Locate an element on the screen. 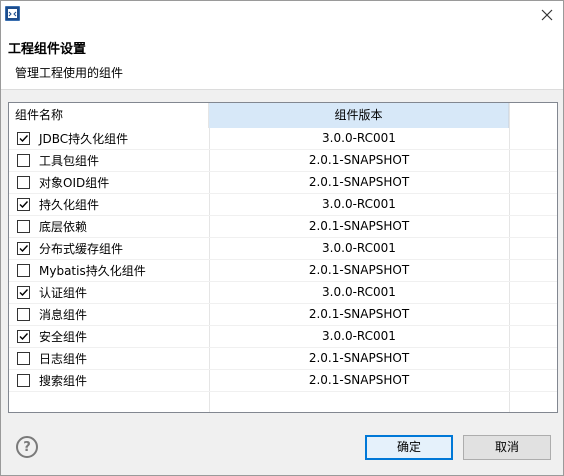  close-button is located at coordinates (547, 15).